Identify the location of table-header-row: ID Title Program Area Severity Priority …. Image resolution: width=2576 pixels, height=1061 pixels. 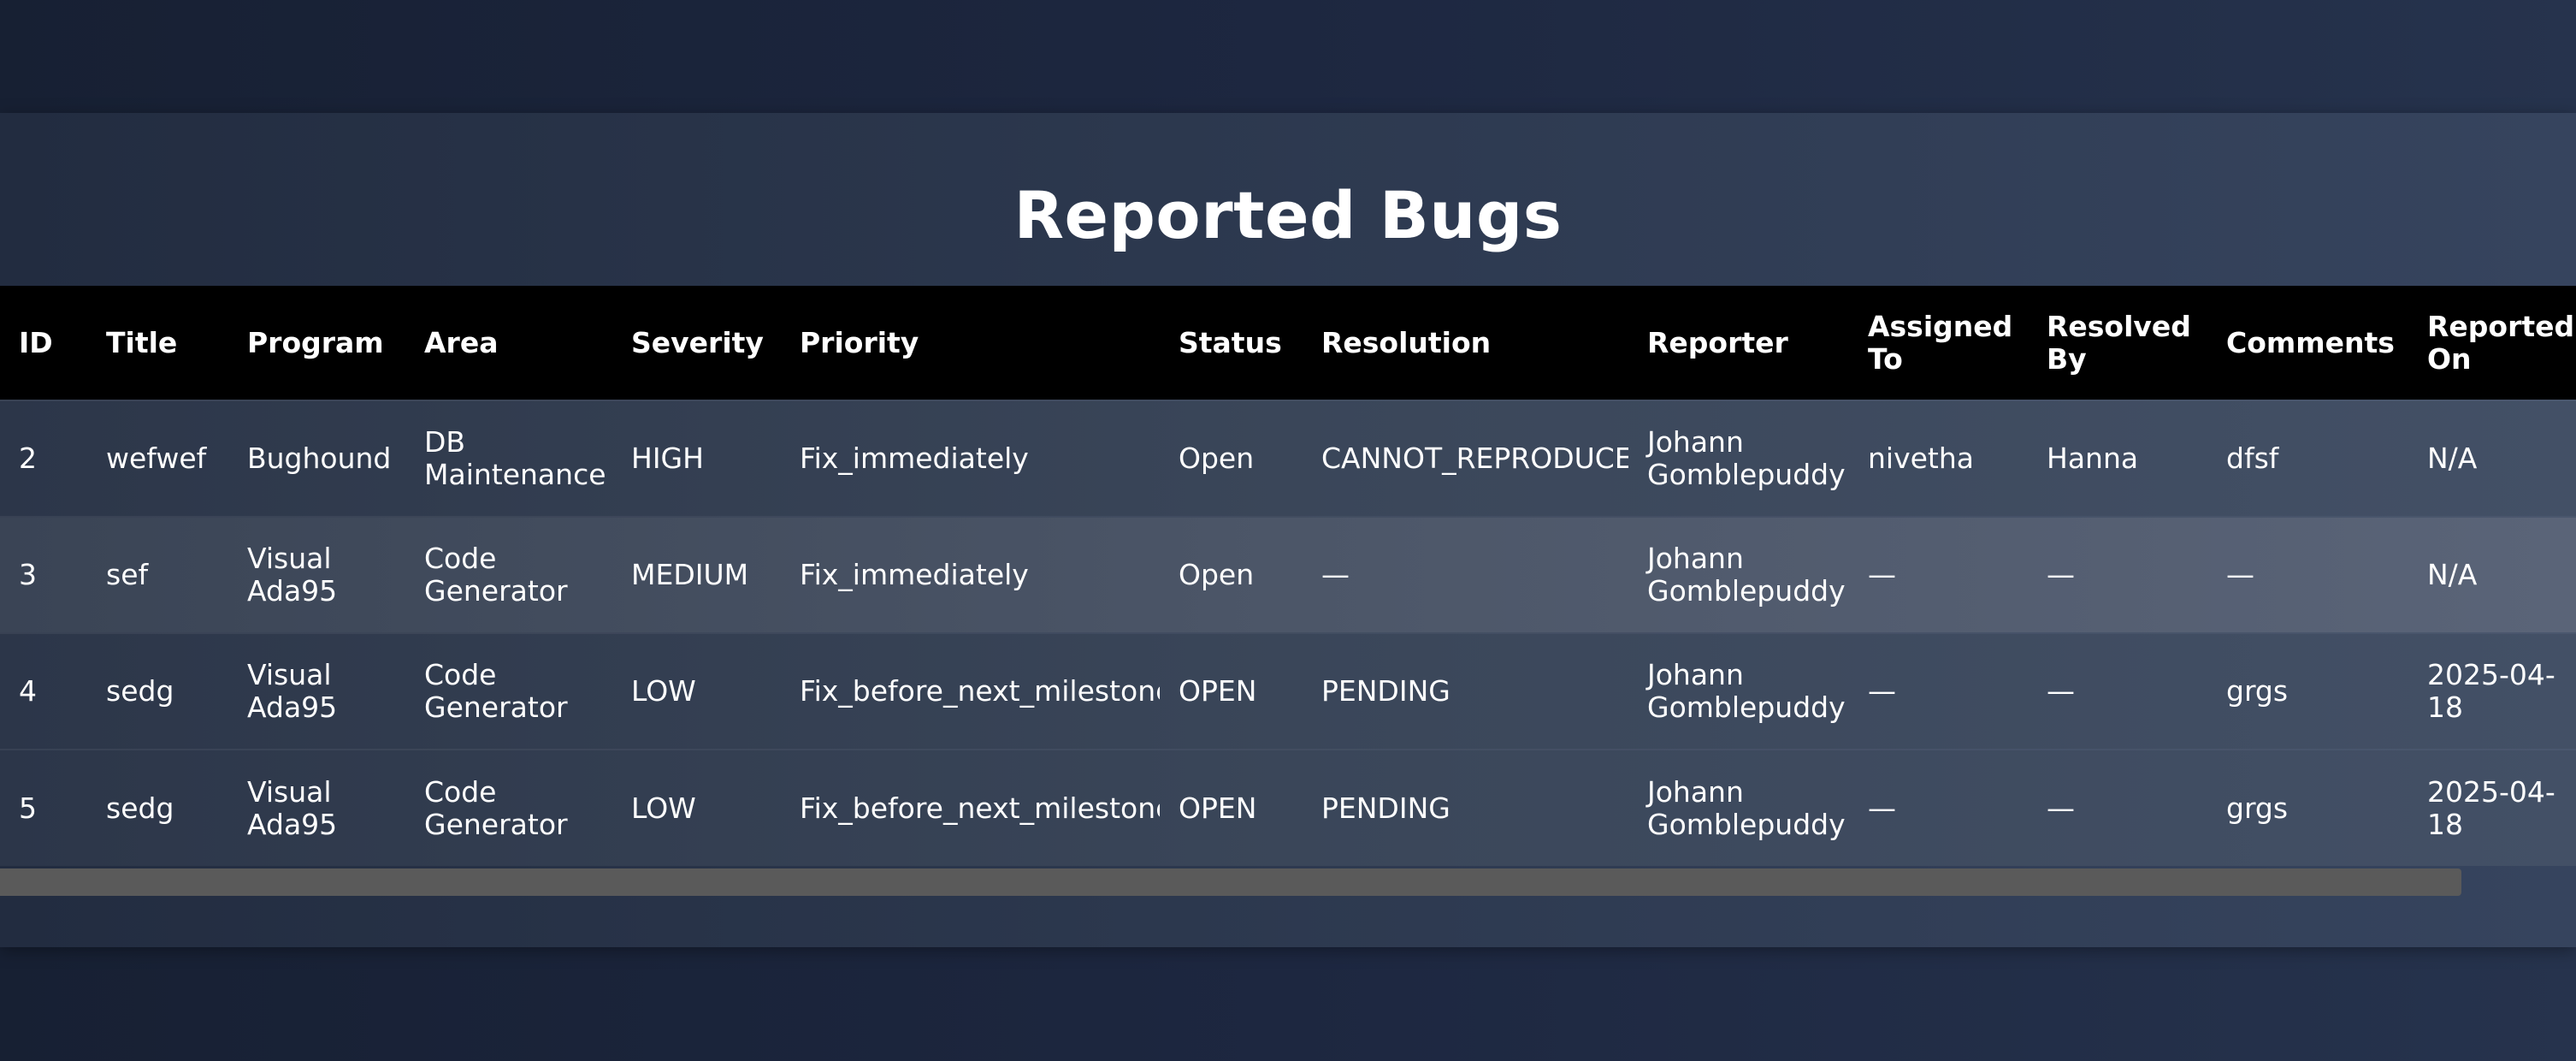
(1288, 343).